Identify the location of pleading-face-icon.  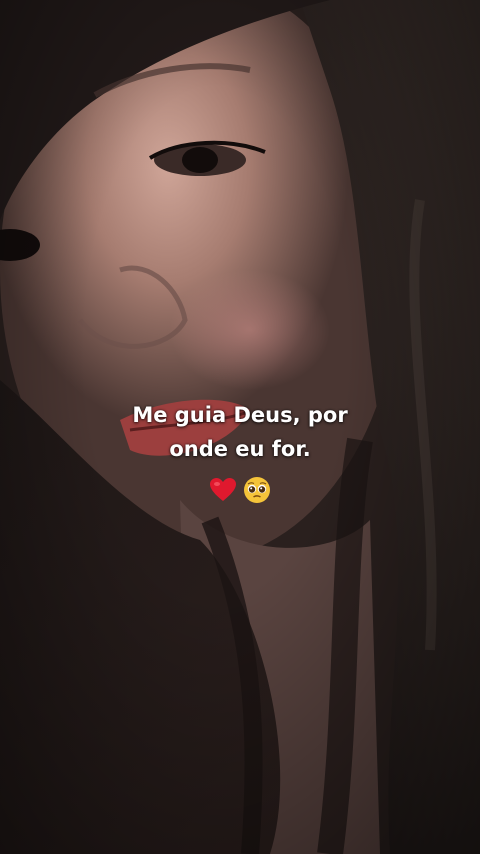
(257, 490).